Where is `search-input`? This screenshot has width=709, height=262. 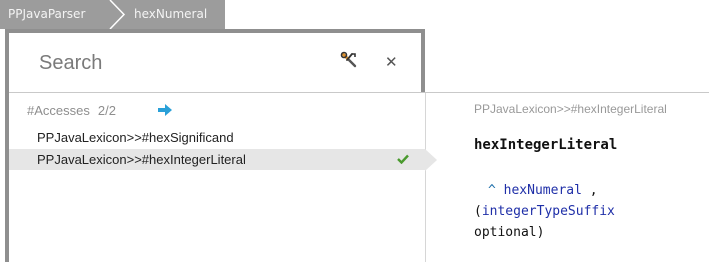 search-input is located at coordinates (169, 63).